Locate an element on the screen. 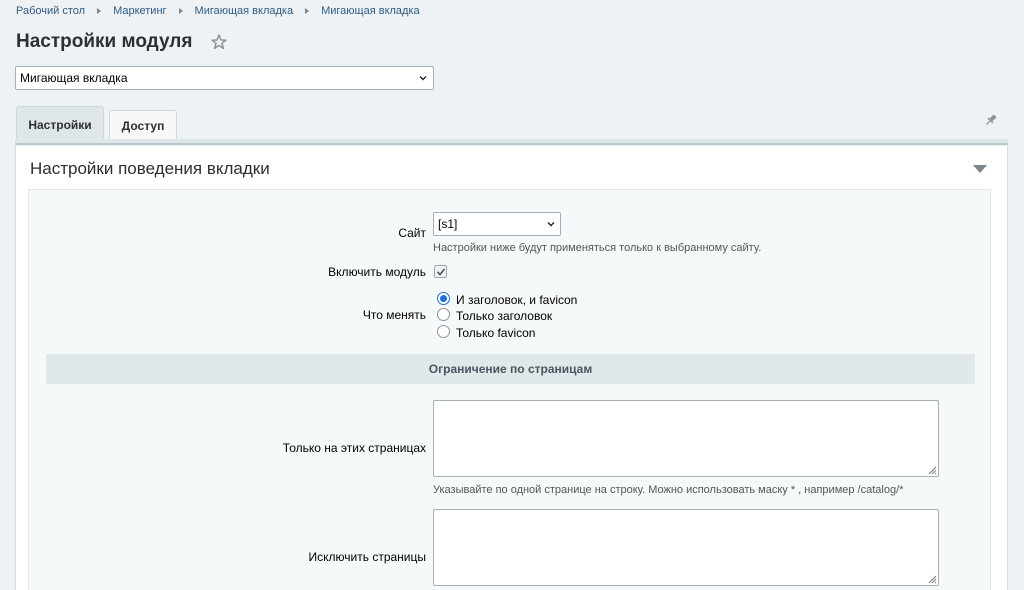  exclude-pages-label: Исключить страницы is located at coordinates (367, 557).